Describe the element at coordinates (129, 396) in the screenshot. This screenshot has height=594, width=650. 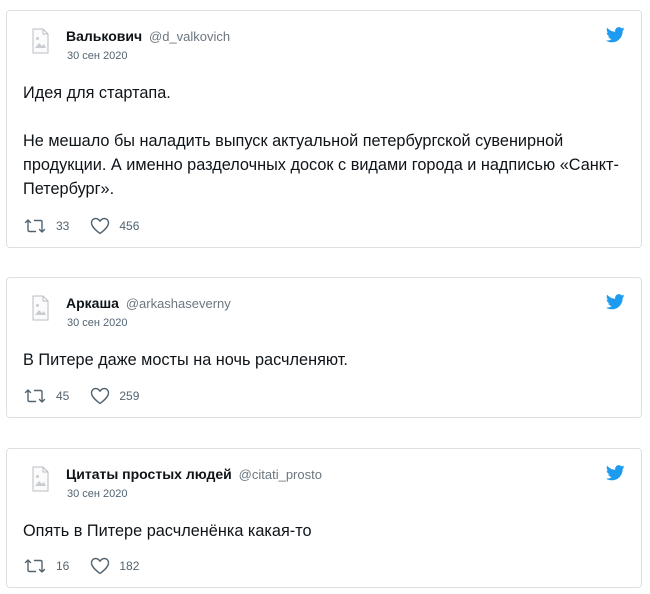
I see `like-count: 259` at that location.